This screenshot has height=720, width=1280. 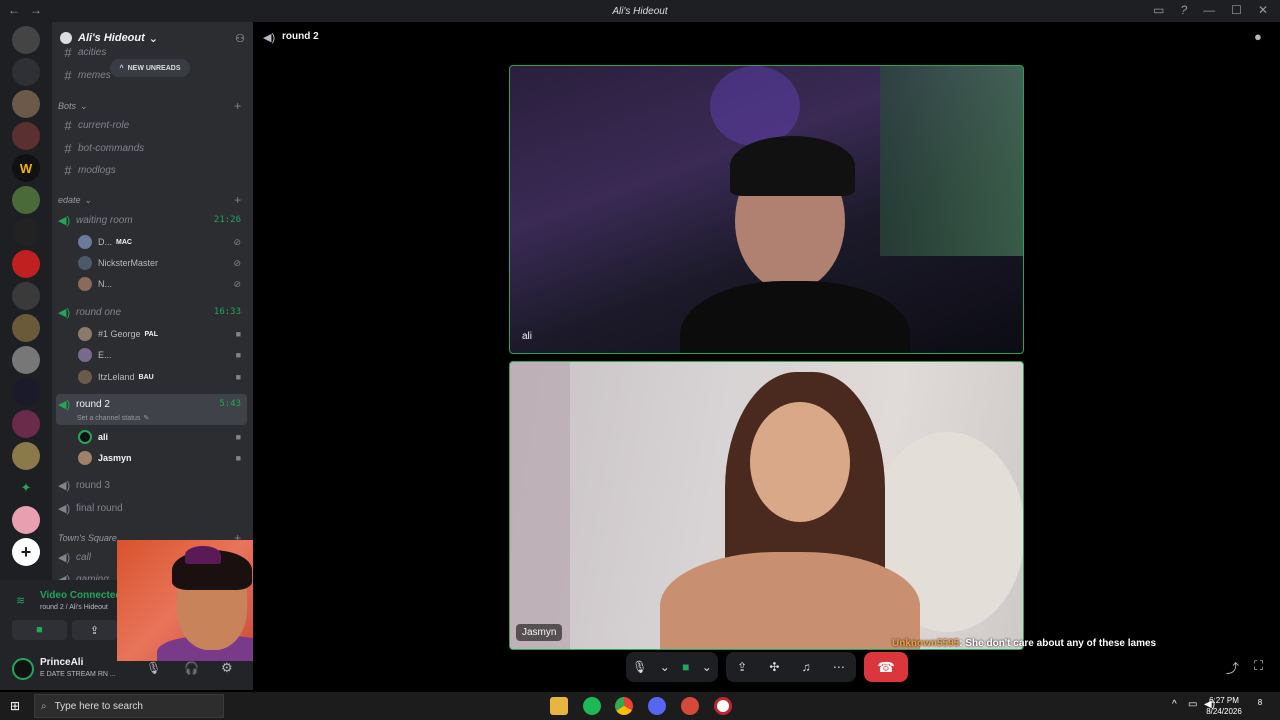 I want to click on back-arrow-icon: ←, so click(x=14, y=10).